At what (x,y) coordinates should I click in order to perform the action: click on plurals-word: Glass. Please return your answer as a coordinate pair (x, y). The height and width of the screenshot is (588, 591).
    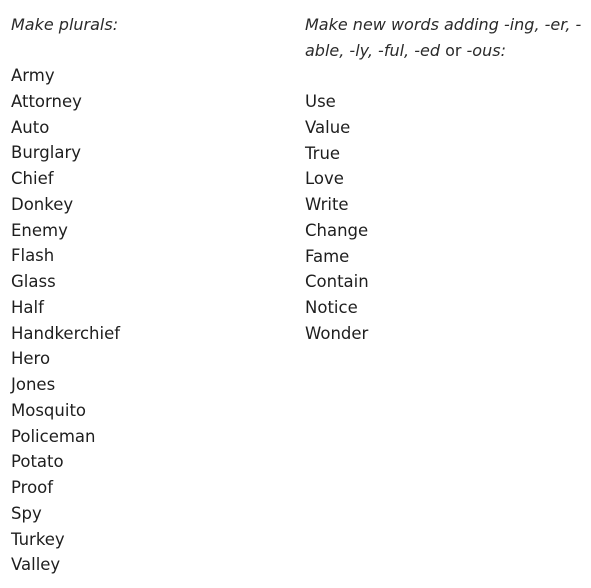
    Looking at the image, I should click on (33, 281).